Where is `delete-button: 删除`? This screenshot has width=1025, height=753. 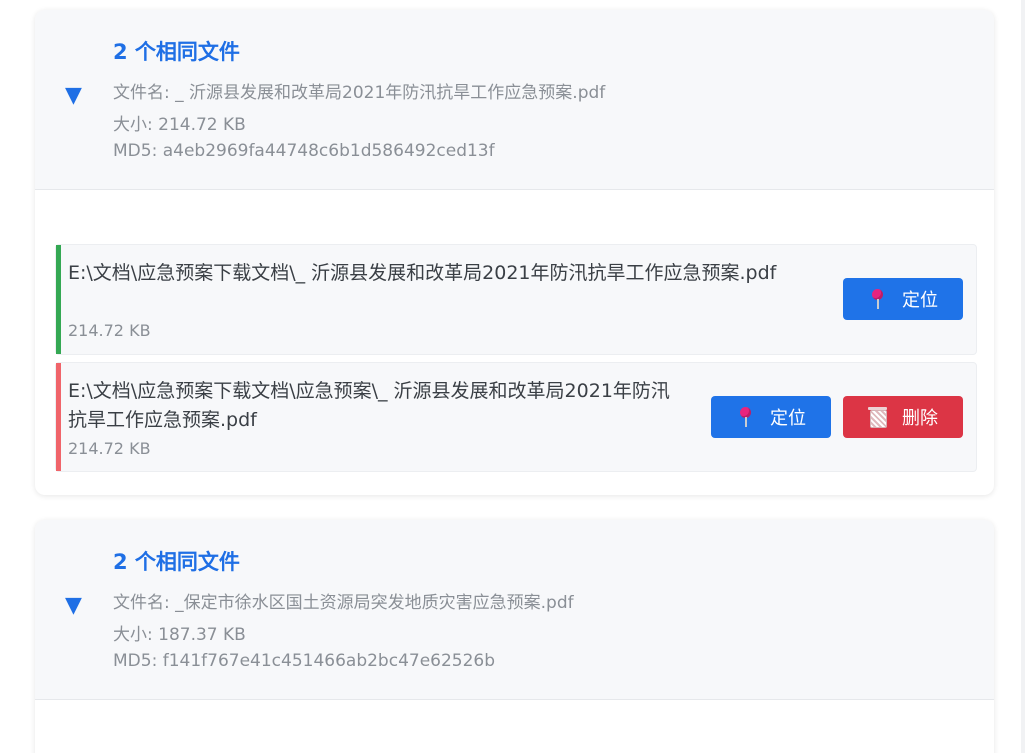
delete-button: 删除 is located at coordinates (903, 417).